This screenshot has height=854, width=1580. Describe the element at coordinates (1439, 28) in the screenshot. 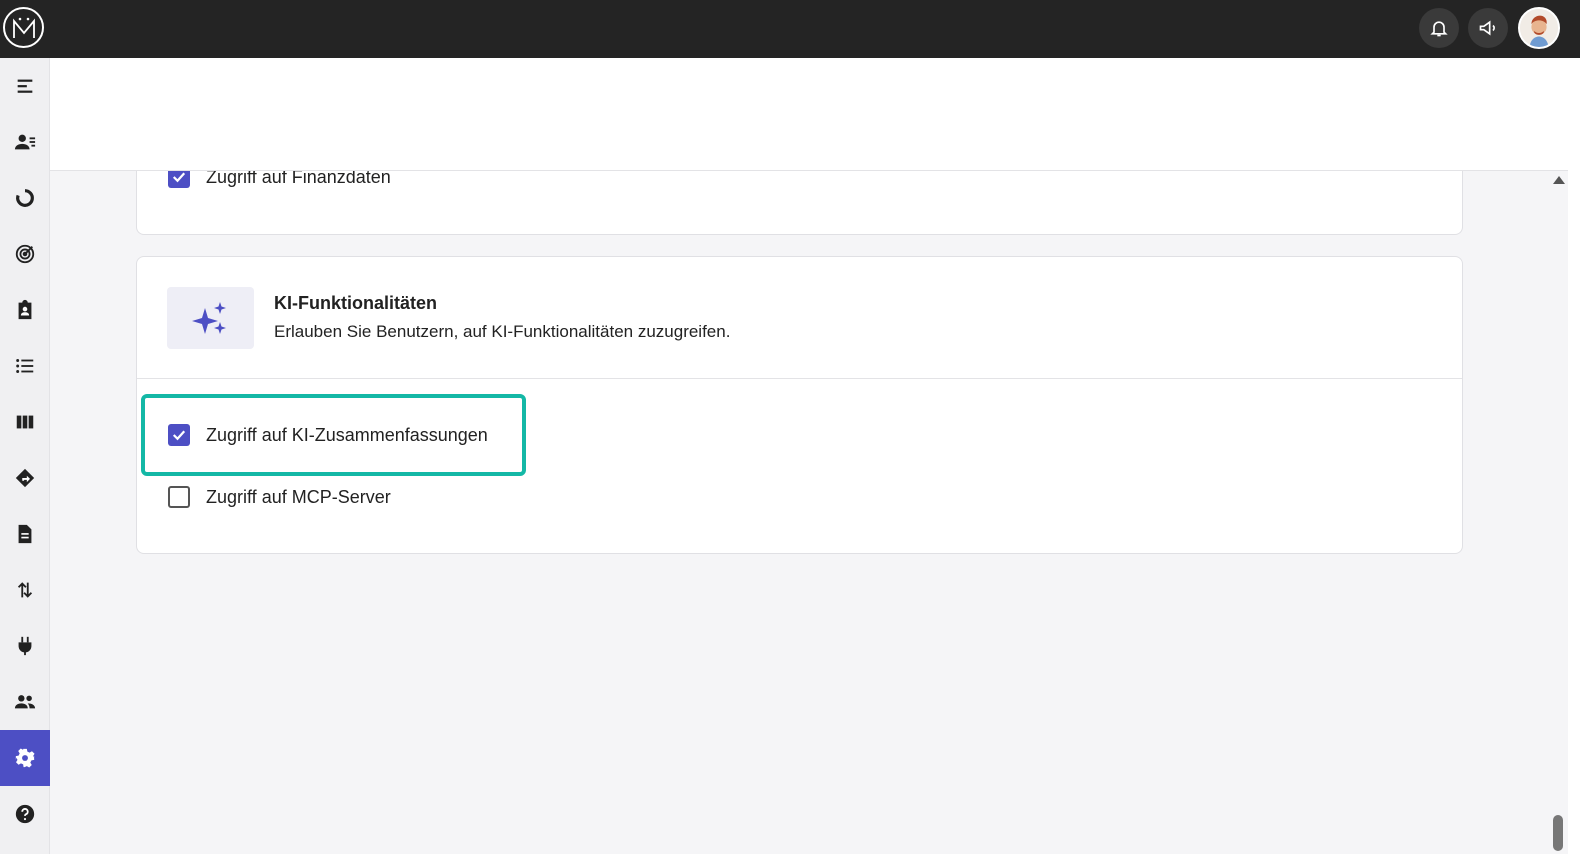

I see `notifications-bell-icon` at that location.